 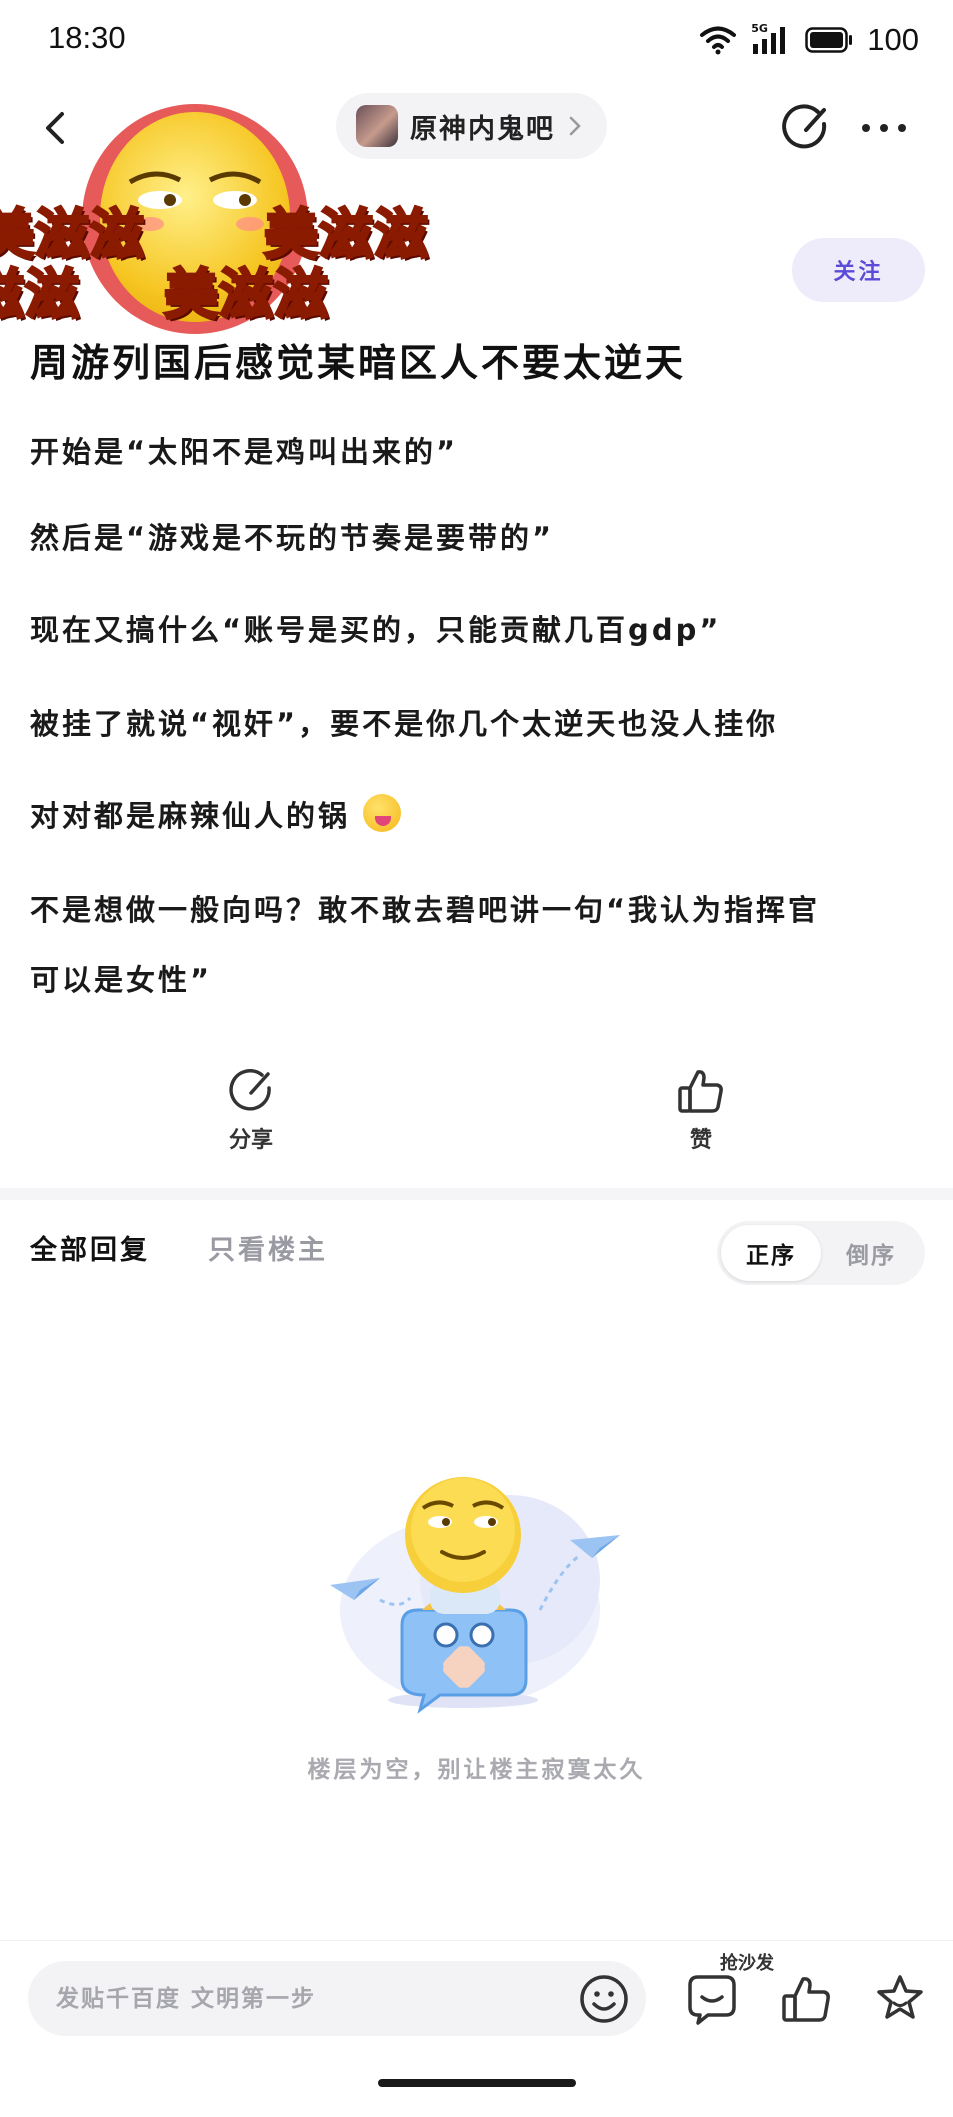 I want to click on emoji-button, so click(x=604, y=1999).